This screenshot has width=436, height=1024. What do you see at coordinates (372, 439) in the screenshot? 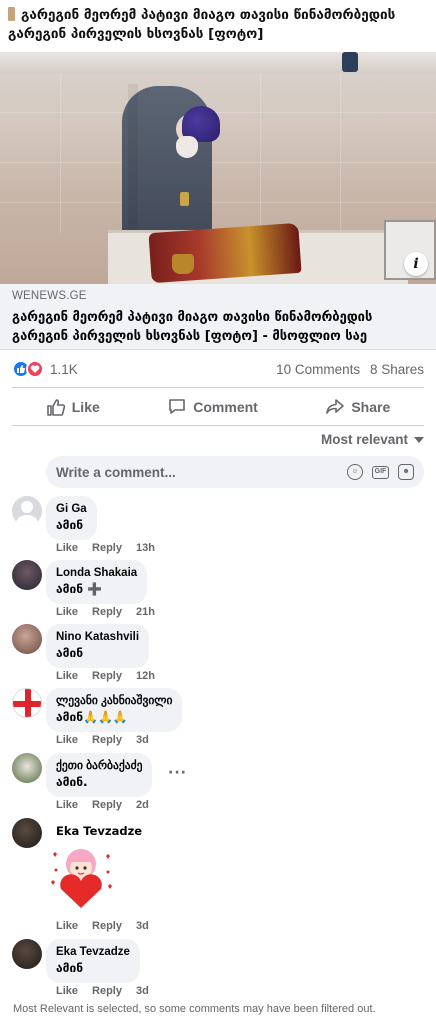
I see `sort-dropdown: Most relevant` at bounding box center [372, 439].